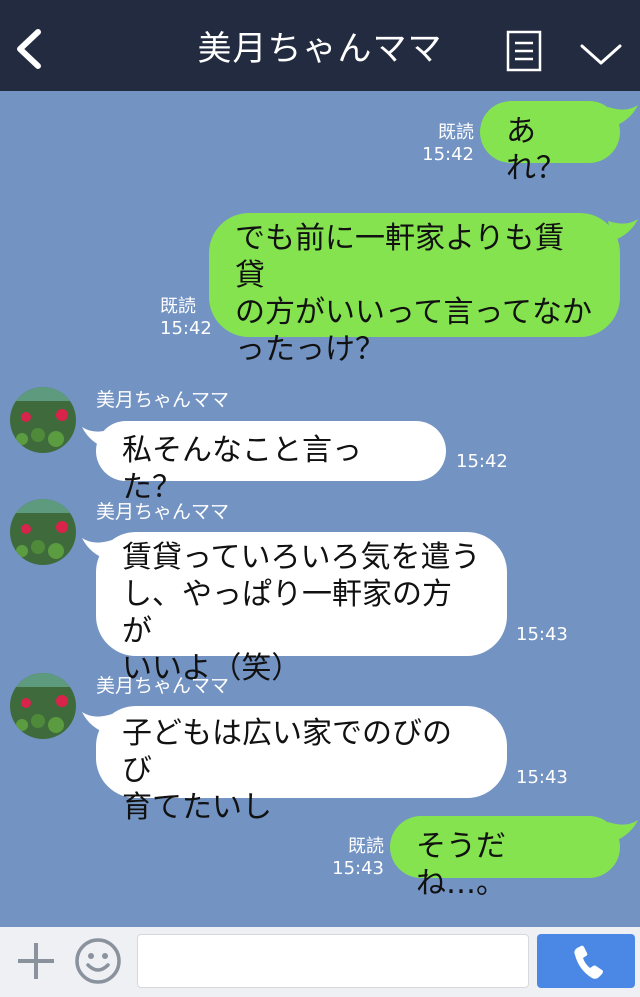  I want to click on message-text: ったっけ？, so click(310, 349).